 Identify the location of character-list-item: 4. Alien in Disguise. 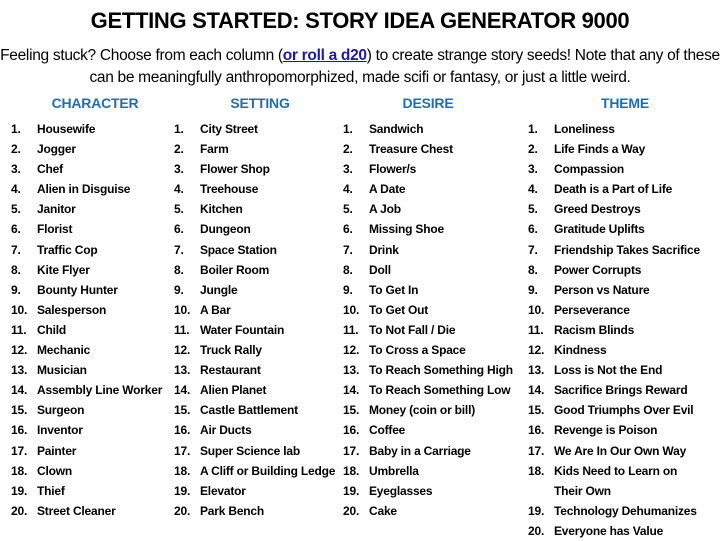
(86, 189).